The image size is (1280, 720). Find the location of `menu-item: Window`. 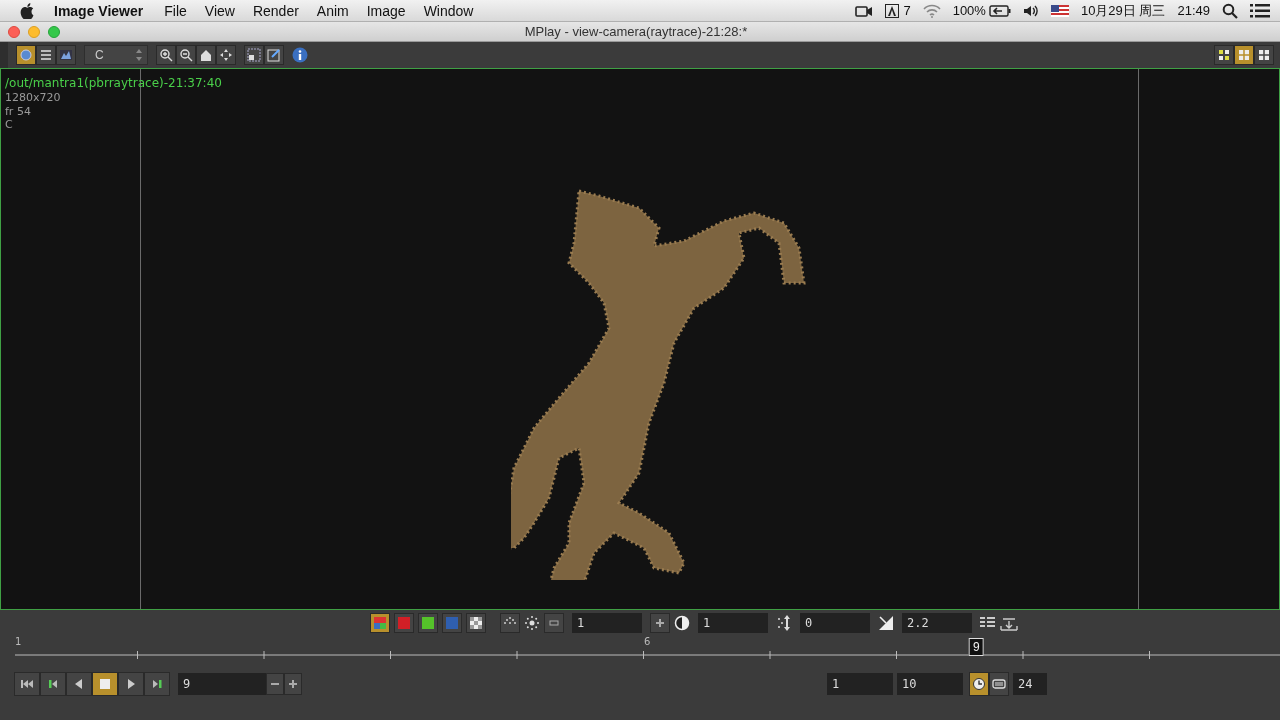

menu-item: Window is located at coordinates (448, 10).